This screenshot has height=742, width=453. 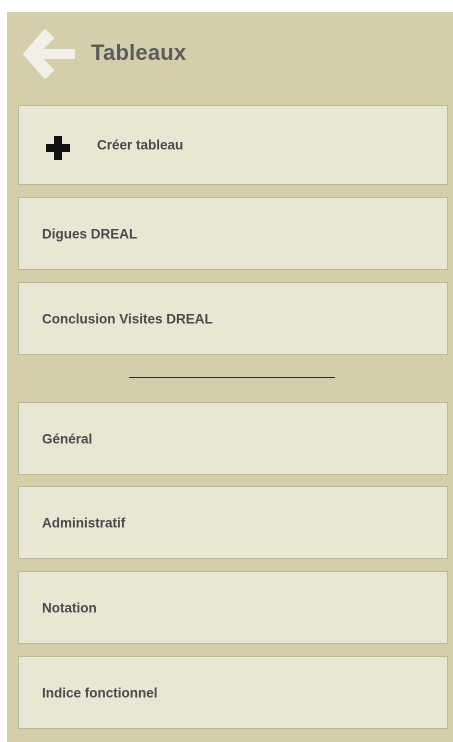 I want to click on page-title: Tableaux, so click(x=139, y=52).